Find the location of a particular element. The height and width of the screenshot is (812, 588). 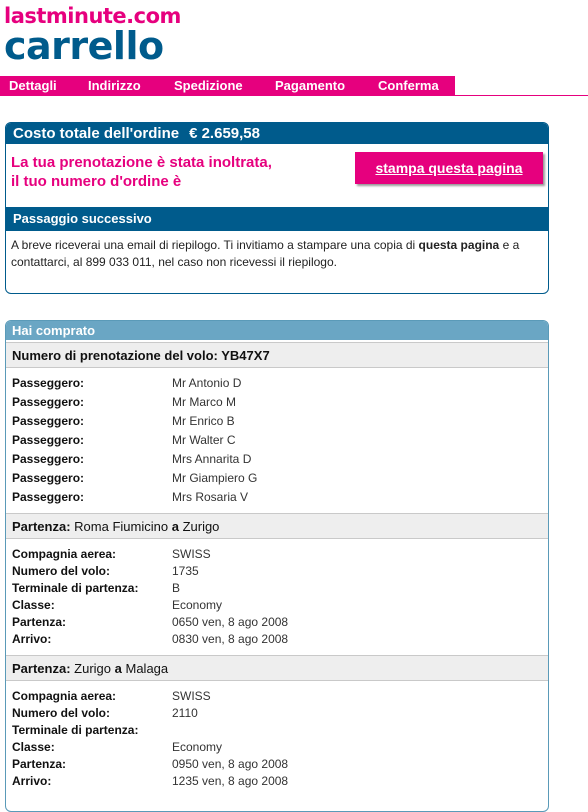

flight-detail-row: Numero del volo: 1735 is located at coordinates (277, 571).